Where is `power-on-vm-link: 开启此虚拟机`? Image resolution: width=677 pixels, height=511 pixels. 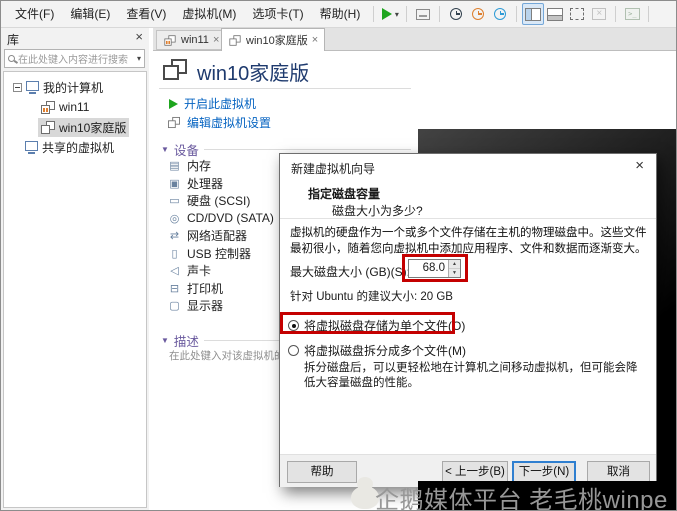 power-on-vm-link: 开启此虚拟机 is located at coordinates (212, 103).